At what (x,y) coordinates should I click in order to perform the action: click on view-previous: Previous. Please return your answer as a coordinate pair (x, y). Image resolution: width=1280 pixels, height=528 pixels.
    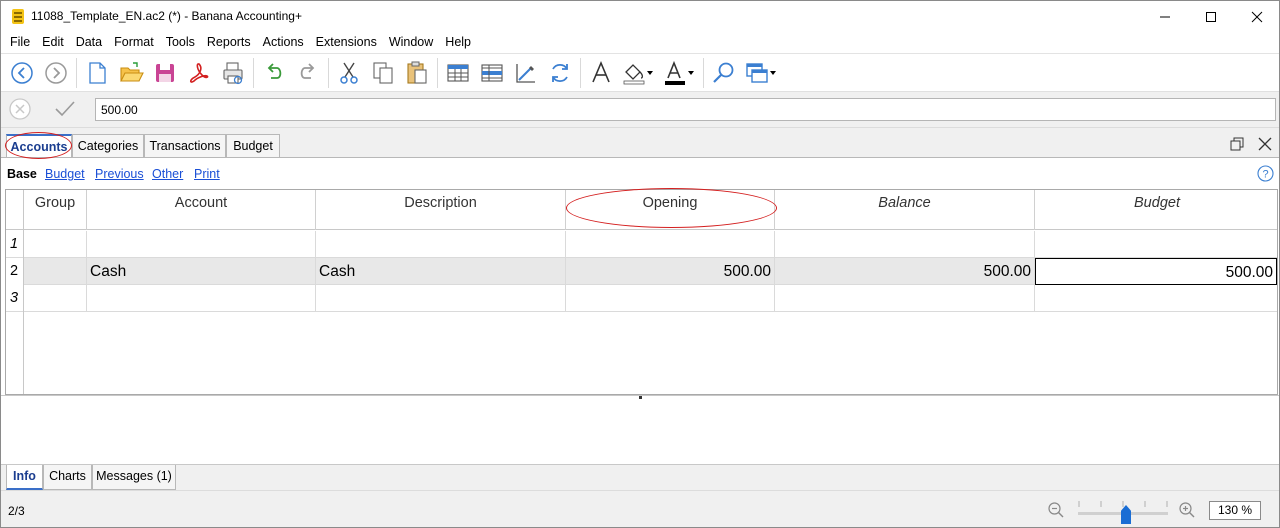
    Looking at the image, I should click on (119, 174).